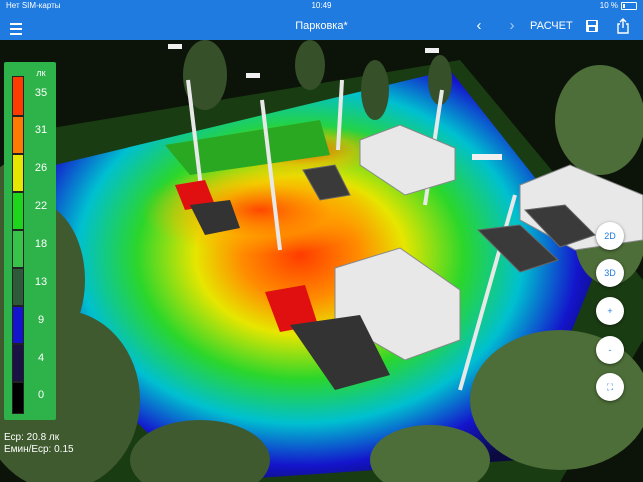 This screenshot has width=643, height=482. What do you see at coordinates (41, 206) in the screenshot?
I see `legend-label: 22` at bounding box center [41, 206].